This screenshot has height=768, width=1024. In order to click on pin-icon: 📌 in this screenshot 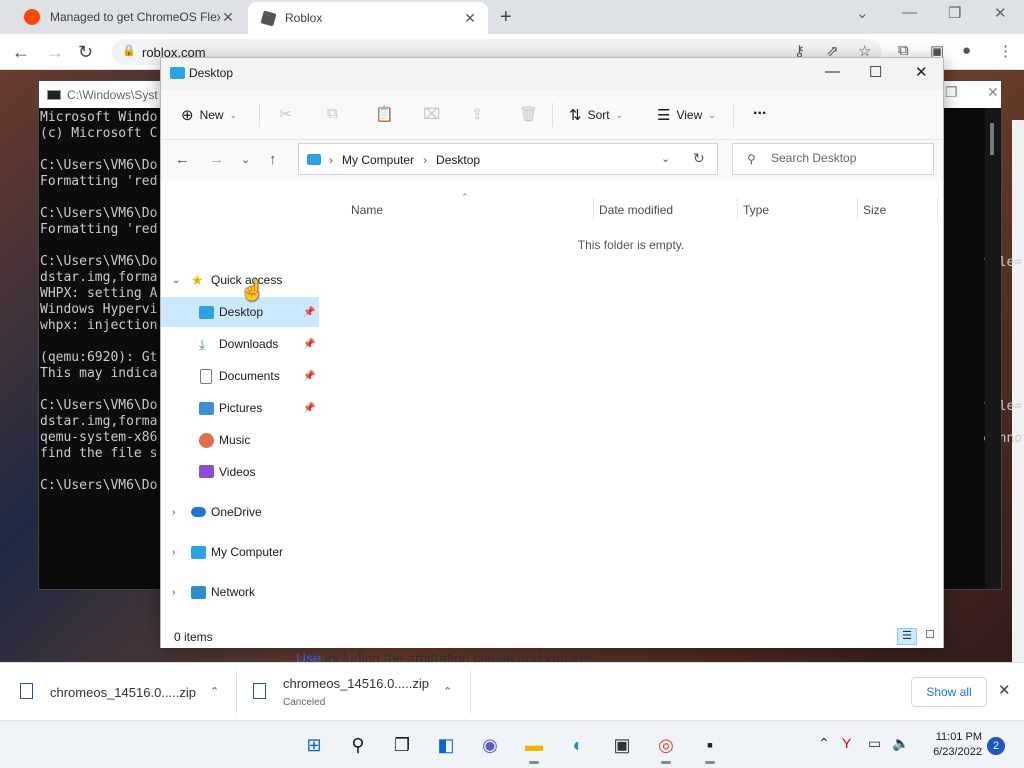, I will do `click(309, 408)`.